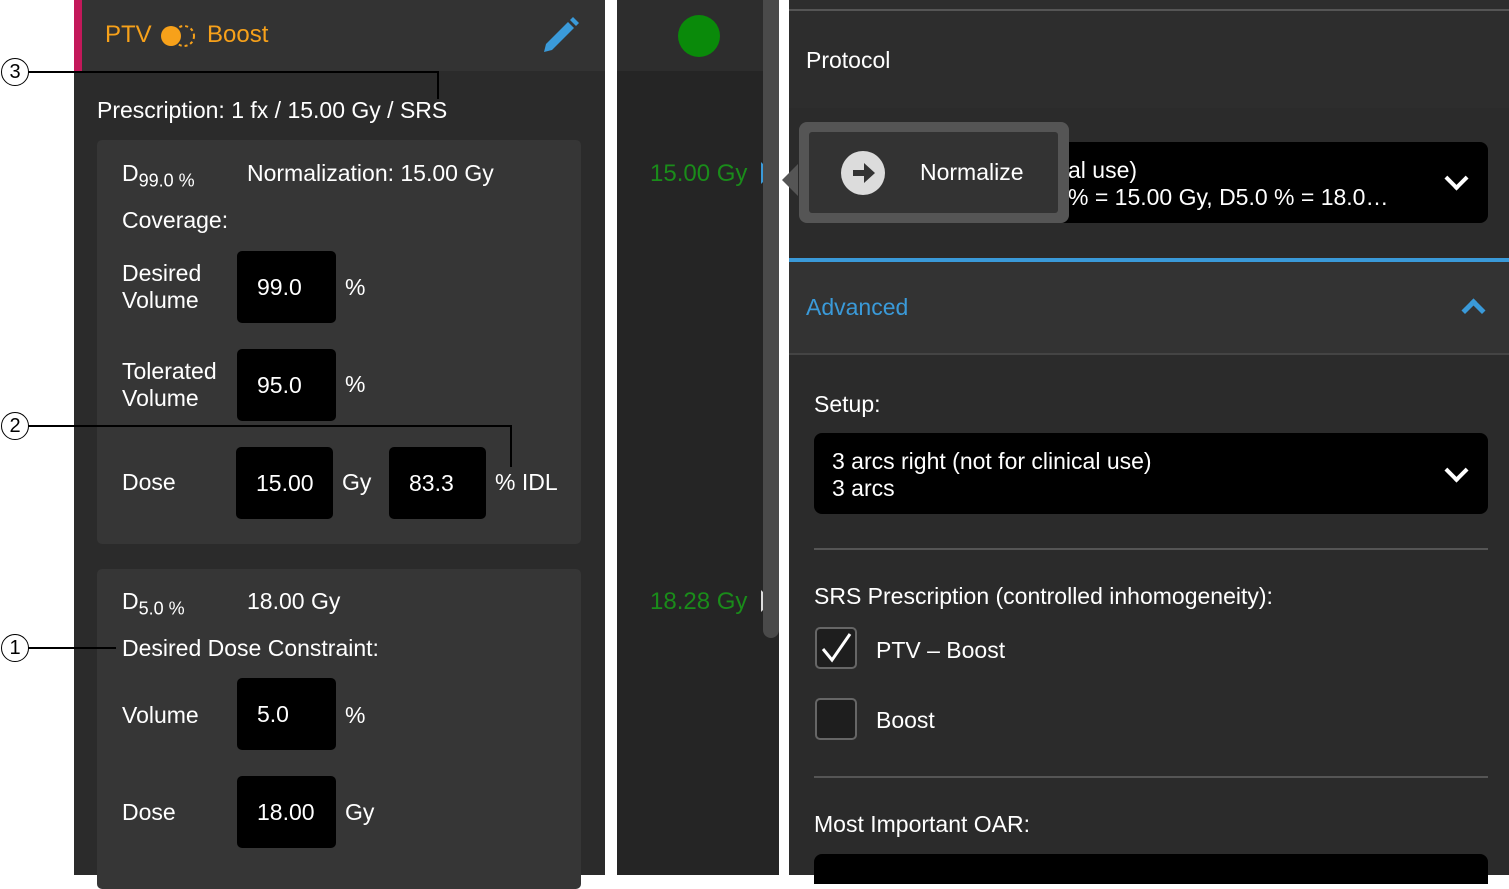 Image resolution: width=1509 pixels, height=889 pixels. Describe the element at coordinates (1151, 869) in the screenshot. I see `oar-dropdown` at that location.